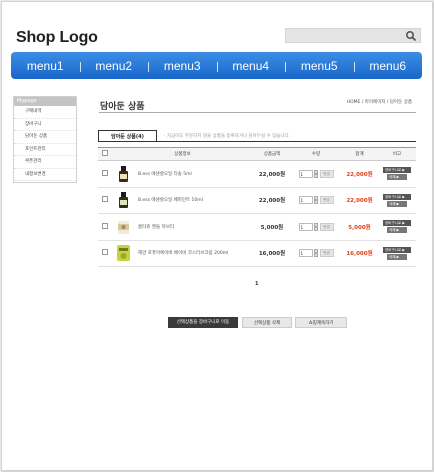 Image resolution: width=434 pixels, height=472 pixels. I want to click on pagination-current: 1, so click(256, 284).